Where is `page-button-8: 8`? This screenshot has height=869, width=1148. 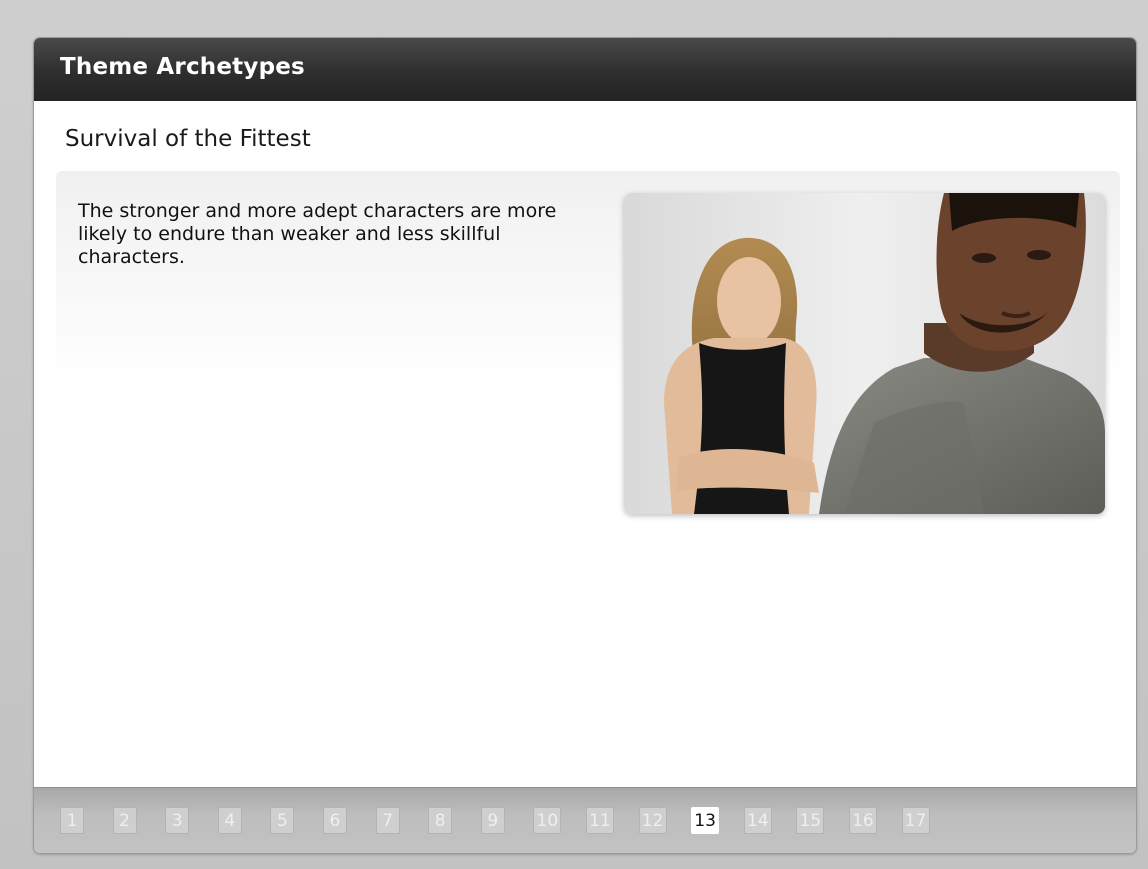 page-button-8: 8 is located at coordinates (440, 820).